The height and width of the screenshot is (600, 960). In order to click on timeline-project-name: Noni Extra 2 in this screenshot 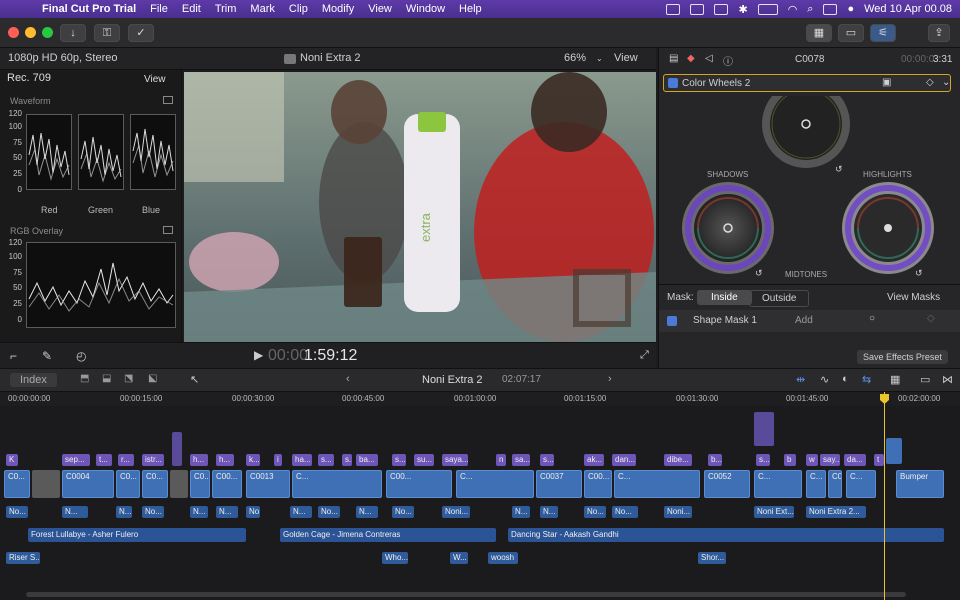, I will do `click(452, 380)`.